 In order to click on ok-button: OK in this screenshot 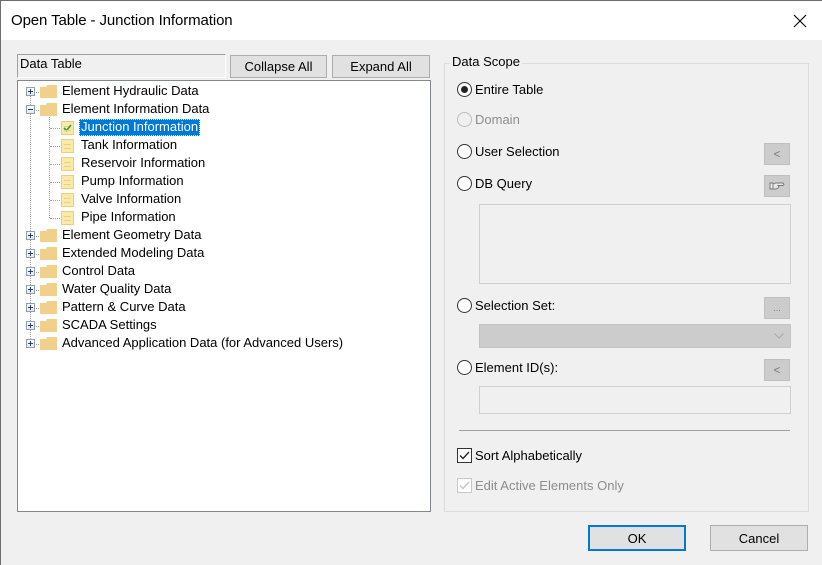, I will do `click(637, 538)`.